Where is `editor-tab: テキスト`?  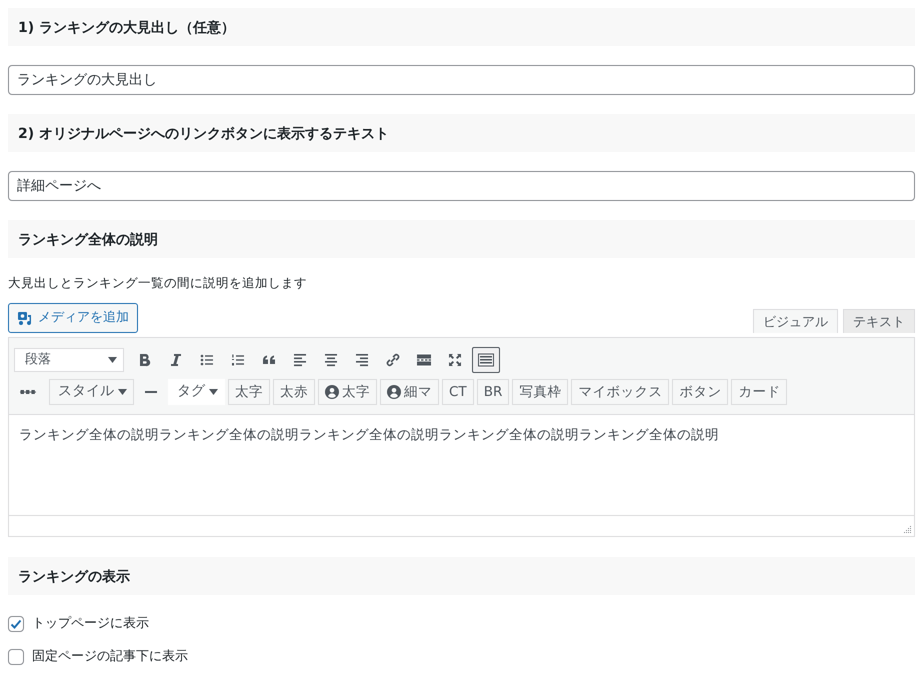 editor-tab: テキスト is located at coordinates (879, 320).